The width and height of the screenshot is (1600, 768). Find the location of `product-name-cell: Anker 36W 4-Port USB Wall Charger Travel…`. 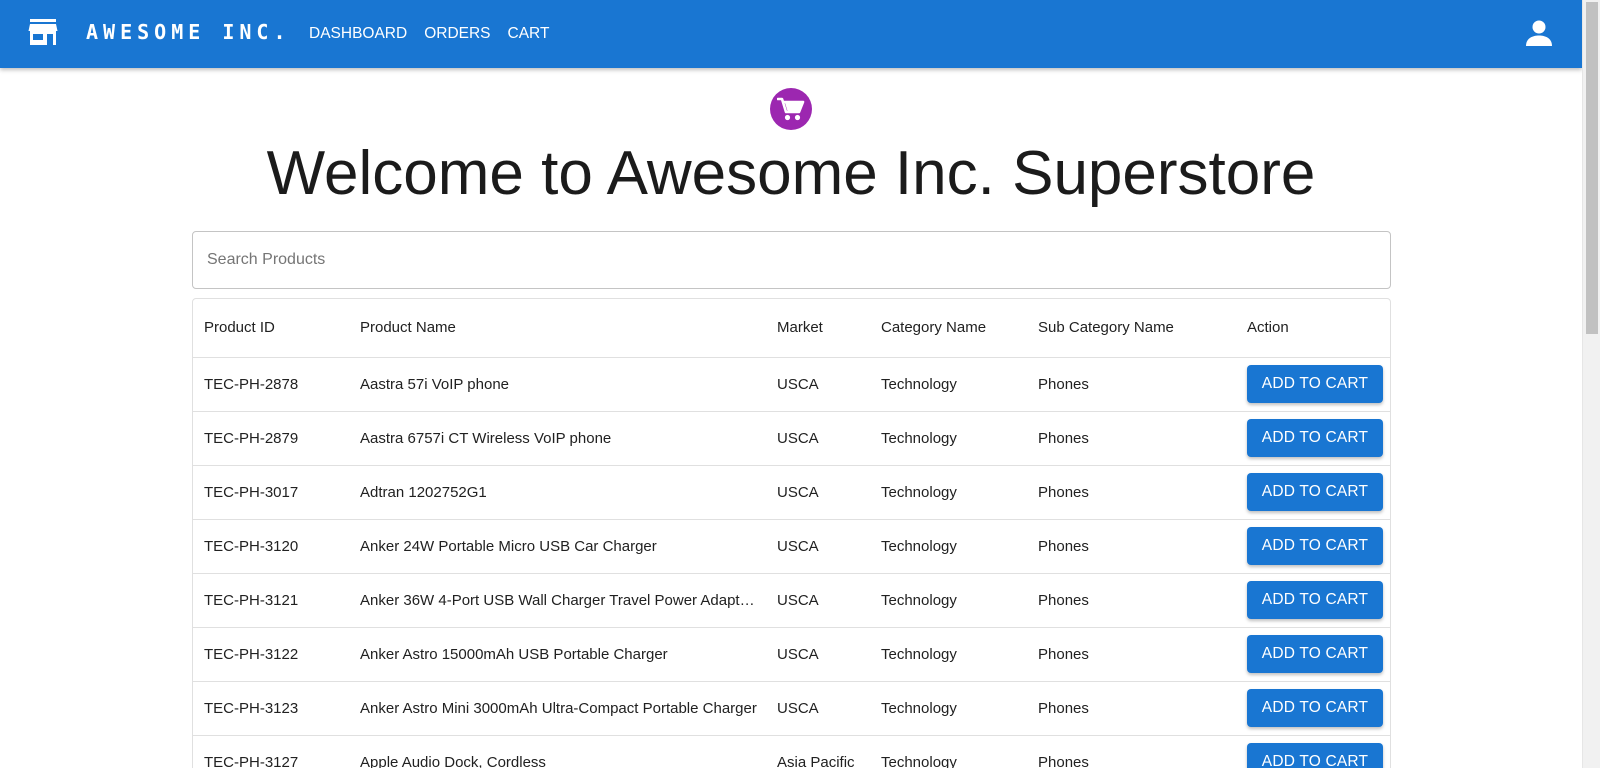

product-name-cell: Anker 36W 4-Port USB Wall Charger Travel… is located at coordinates (557, 600).